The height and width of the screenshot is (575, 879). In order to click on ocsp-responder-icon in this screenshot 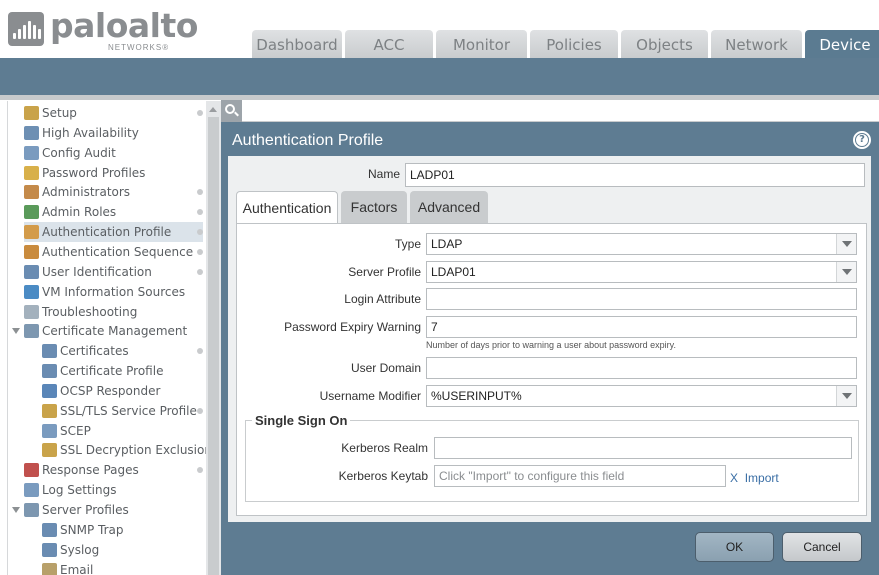, I will do `click(49, 390)`.